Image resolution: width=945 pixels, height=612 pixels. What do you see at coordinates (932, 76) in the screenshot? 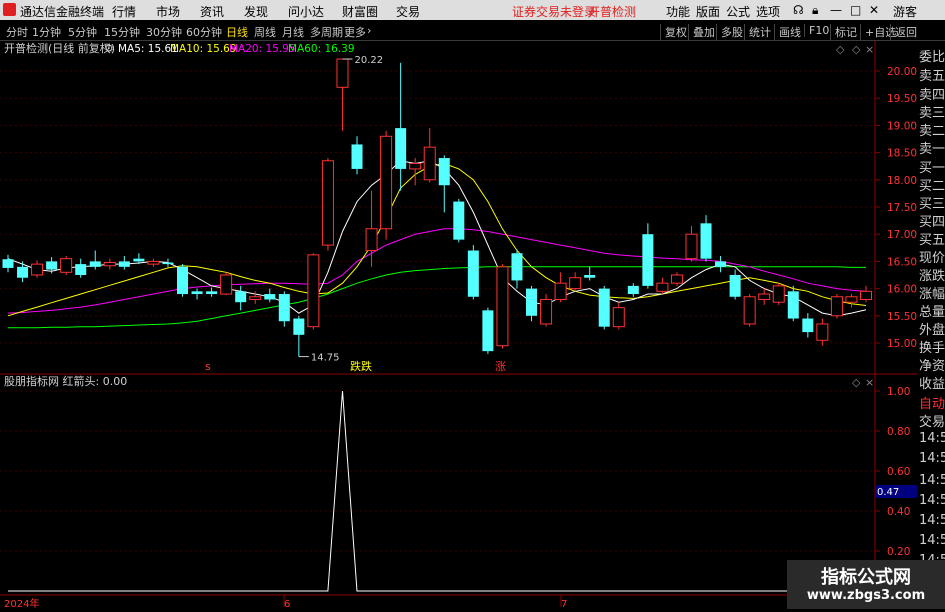
I see `quote-row-label: 卖五` at bounding box center [932, 76].